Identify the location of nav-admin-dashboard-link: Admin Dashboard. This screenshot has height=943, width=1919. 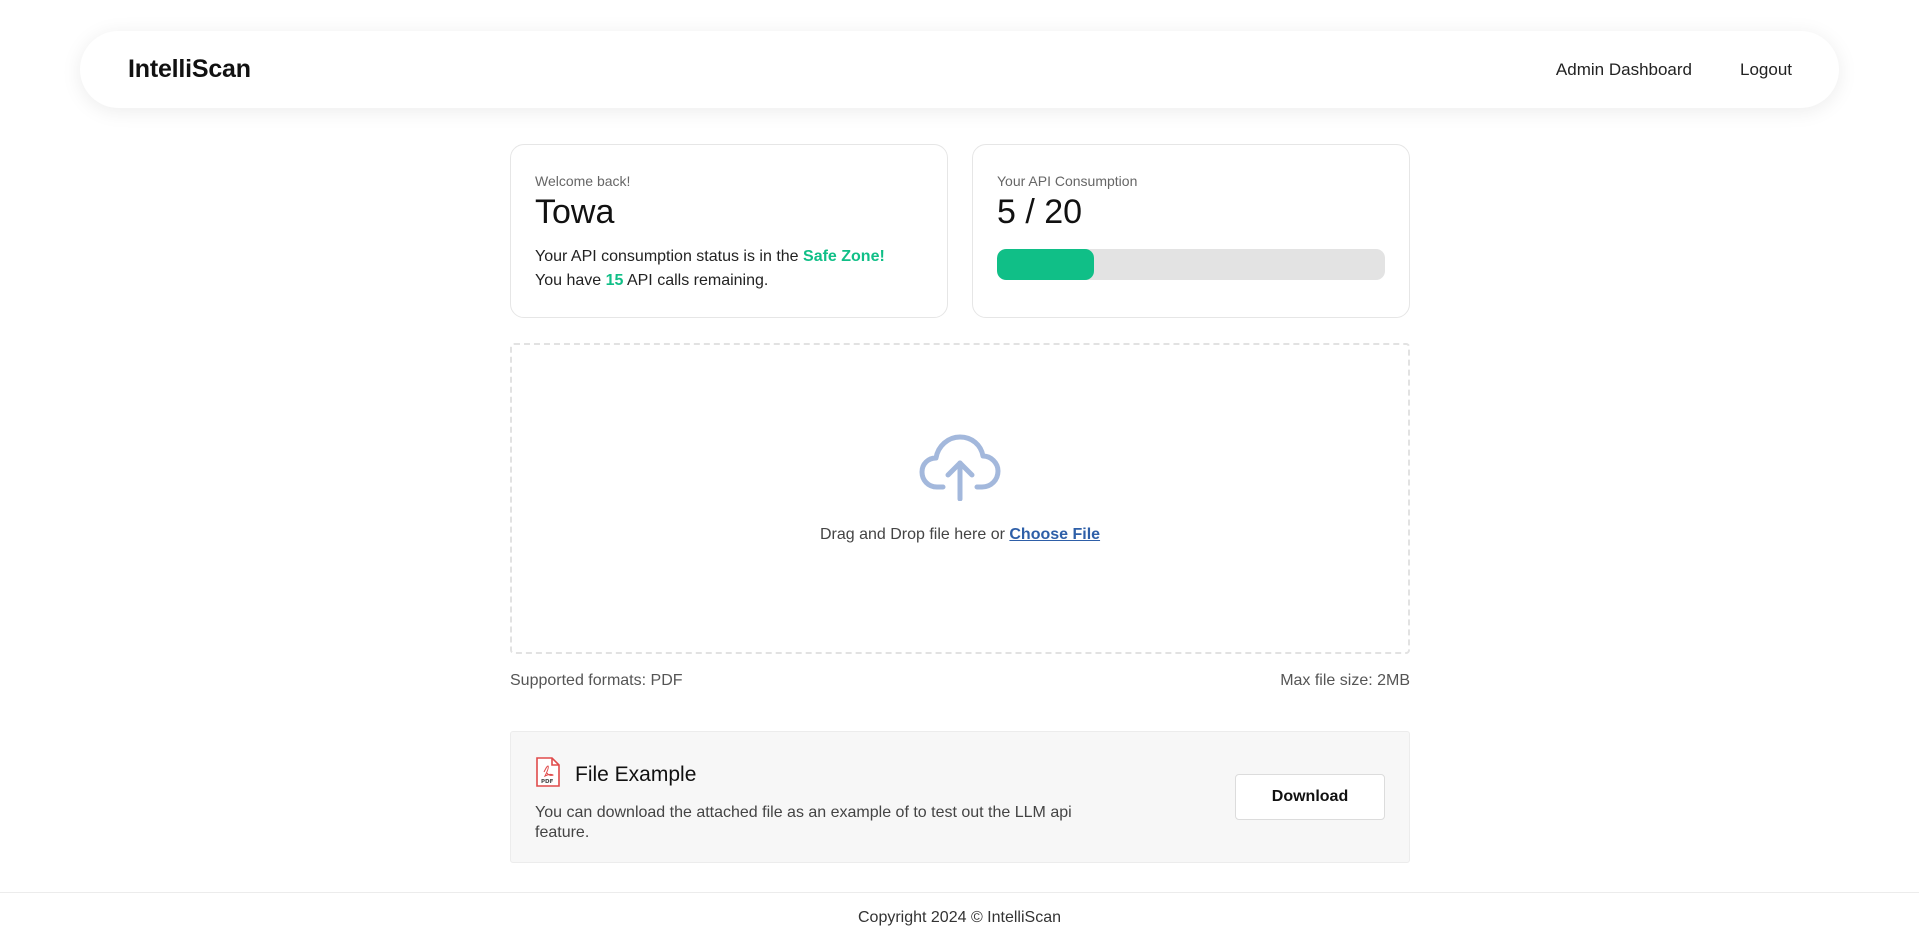
(1624, 70).